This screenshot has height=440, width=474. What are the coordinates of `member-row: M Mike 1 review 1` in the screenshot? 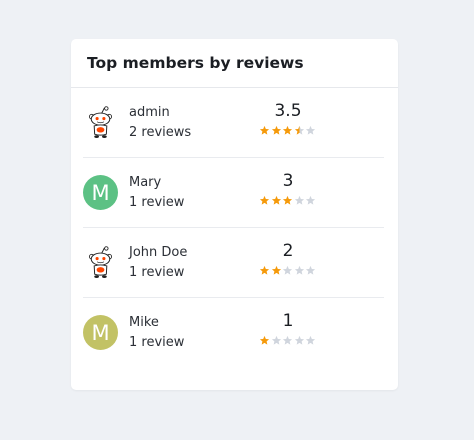 It's located at (233, 332).